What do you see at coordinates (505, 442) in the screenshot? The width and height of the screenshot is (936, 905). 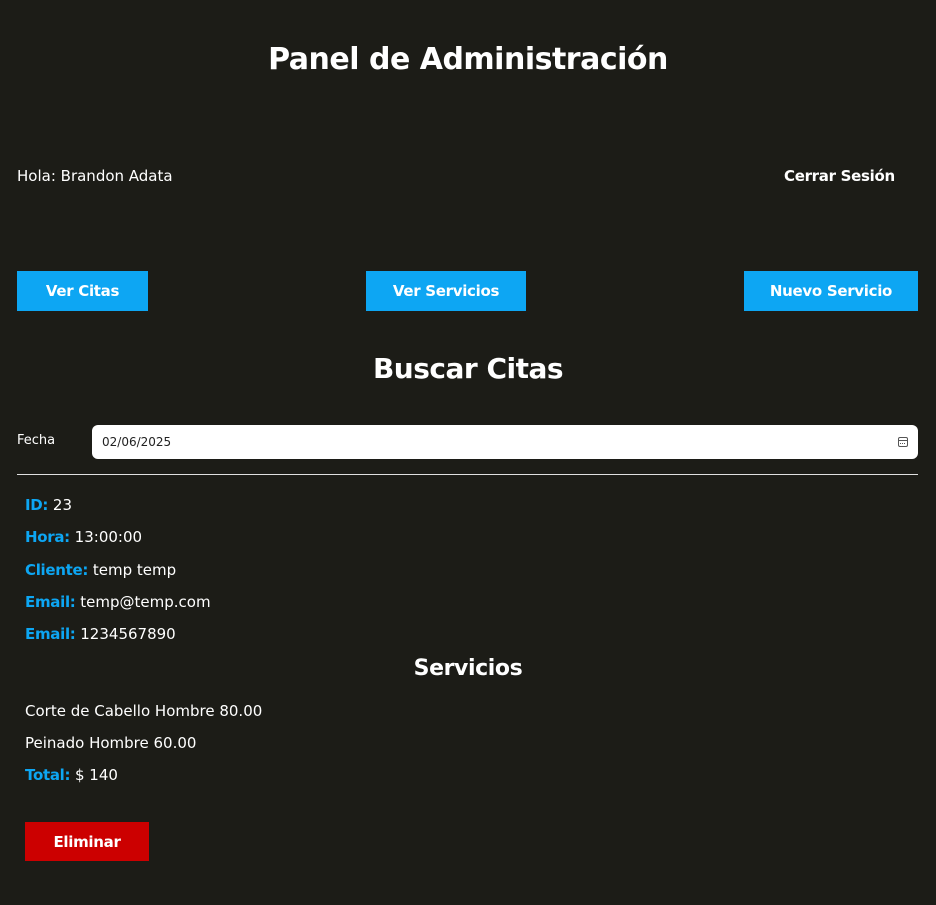 I see `date-input: 02/06/2025` at bounding box center [505, 442].